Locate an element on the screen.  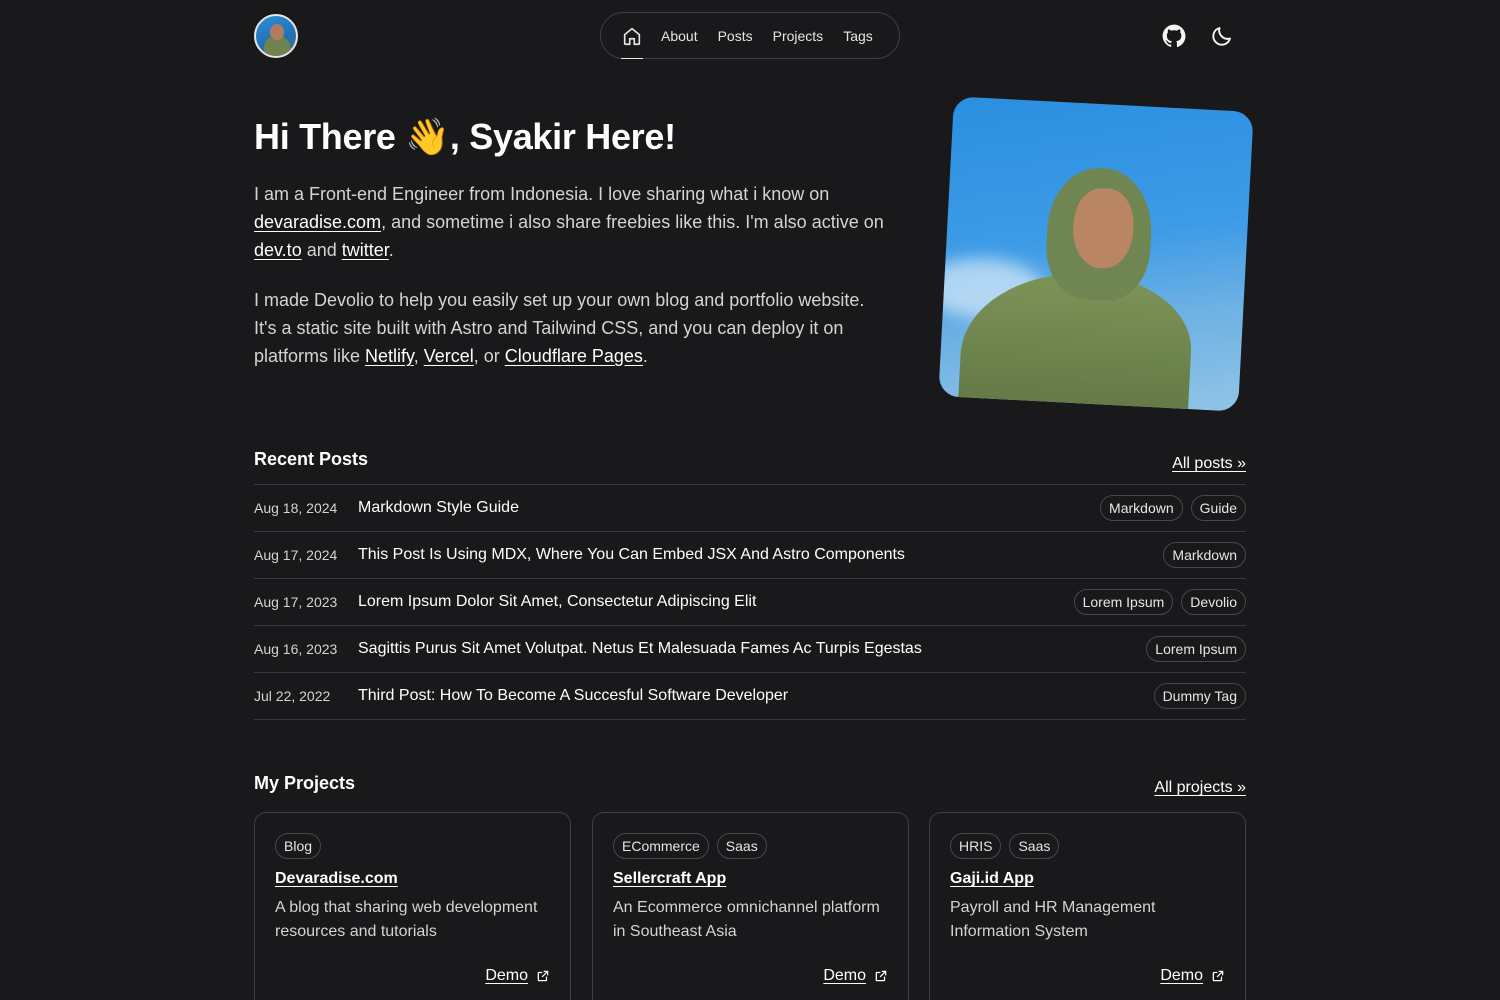
post-date: Jul 22, 2022 is located at coordinates (292, 696).